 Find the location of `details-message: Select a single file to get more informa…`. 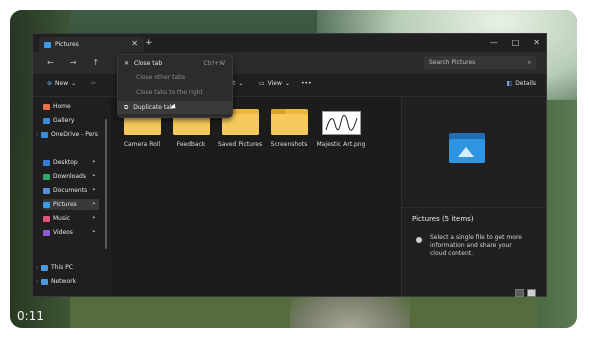

details-message: Select a single file to get more informa… is located at coordinates (476, 245).